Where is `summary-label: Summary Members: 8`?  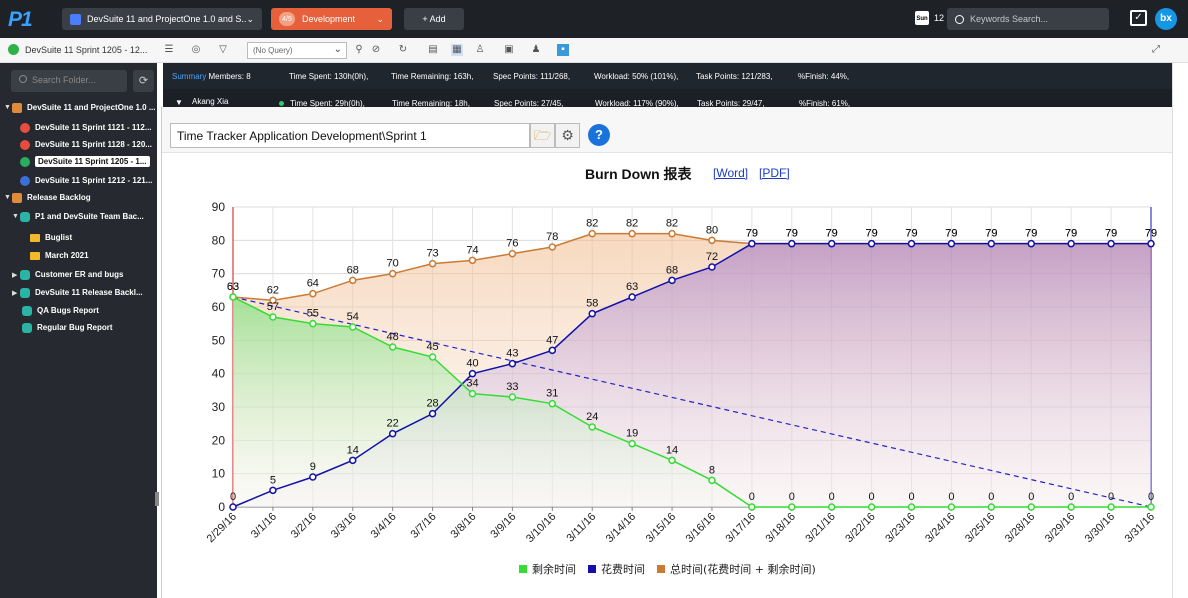
summary-label: Summary Members: 8 is located at coordinates (211, 76).